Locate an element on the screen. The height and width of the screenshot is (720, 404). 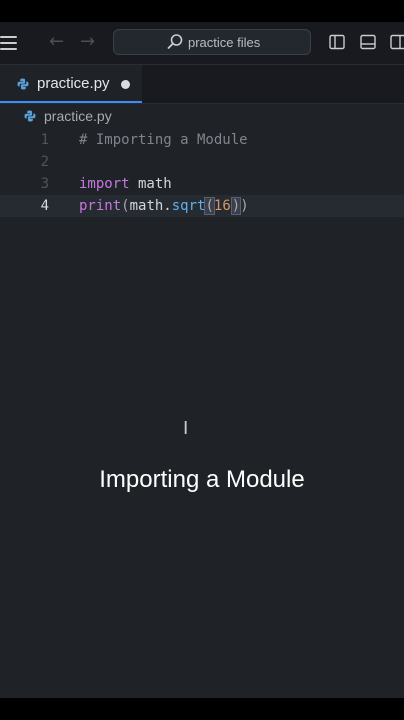
title-bar: ← → practice files is located at coordinates (202, 43).